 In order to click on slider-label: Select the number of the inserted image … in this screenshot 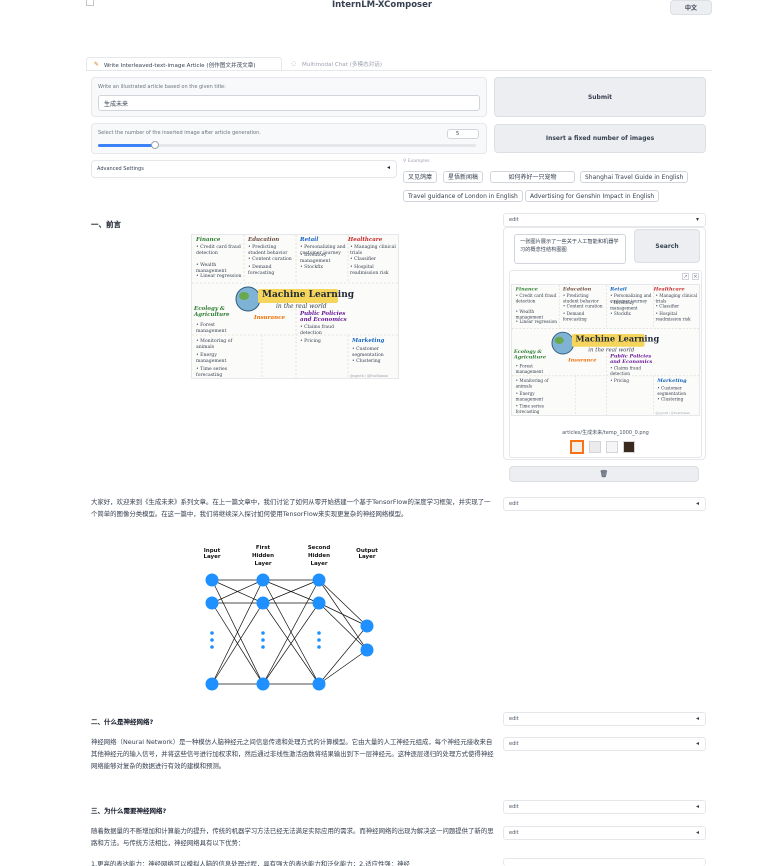, I will do `click(179, 133)`.